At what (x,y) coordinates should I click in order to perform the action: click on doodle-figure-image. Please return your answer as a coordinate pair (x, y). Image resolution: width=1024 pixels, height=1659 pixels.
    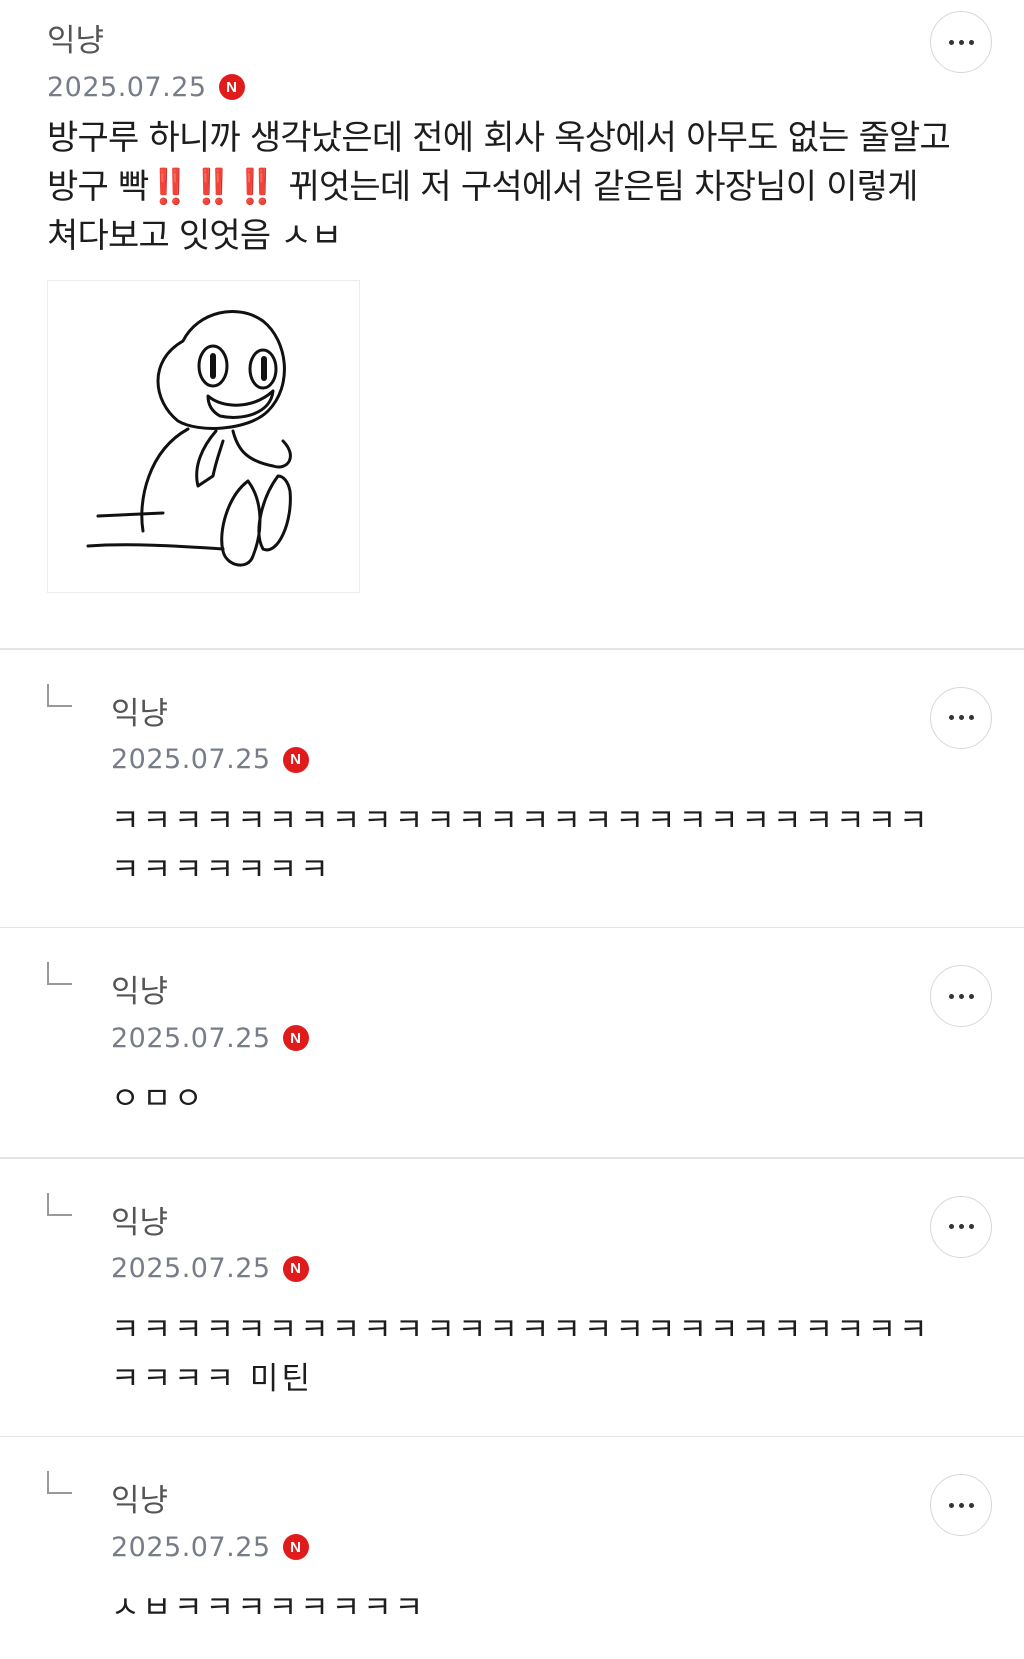
    Looking at the image, I should click on (189, 438).